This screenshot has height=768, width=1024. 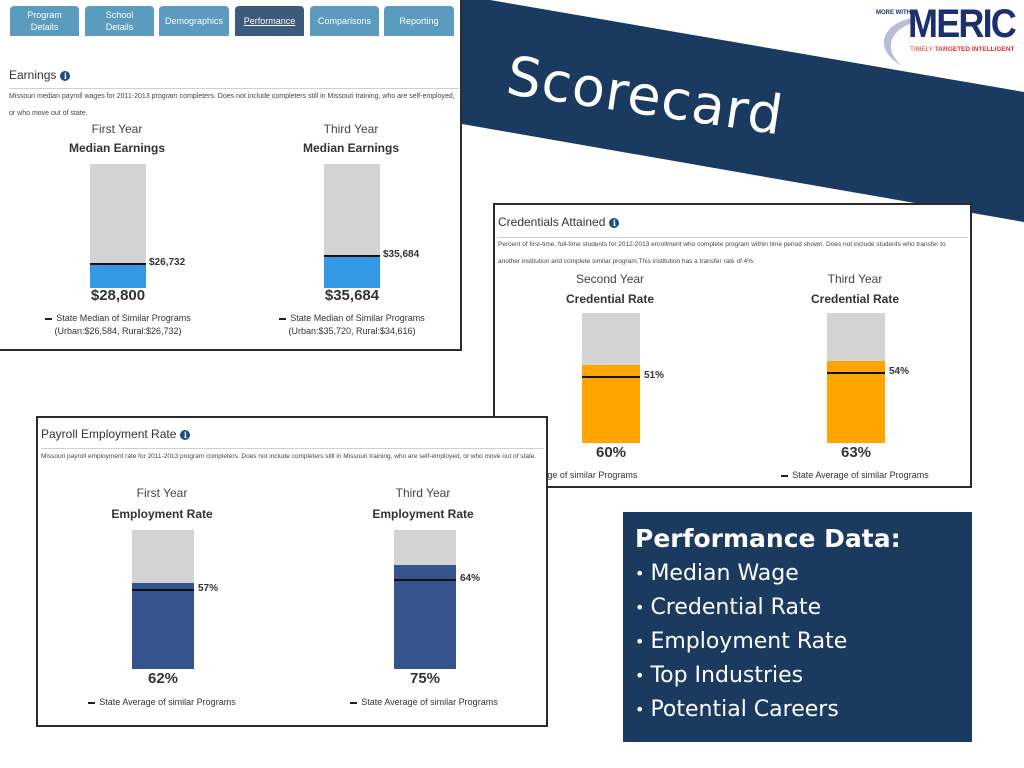 What do you see at coordinates (44, 21) in the screenshot?
I see `tab-program-details: Program Details` at bounding box center [44, 21].